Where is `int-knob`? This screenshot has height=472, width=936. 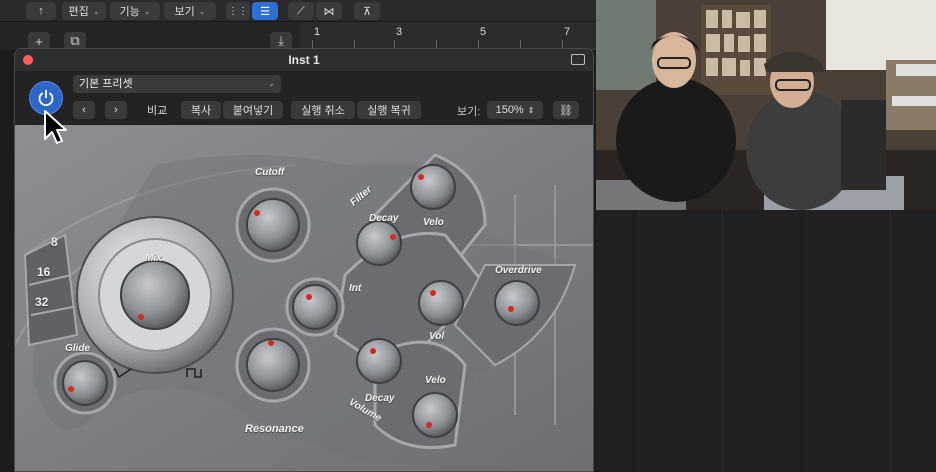 int-knob is located at coordinates (315, 307).